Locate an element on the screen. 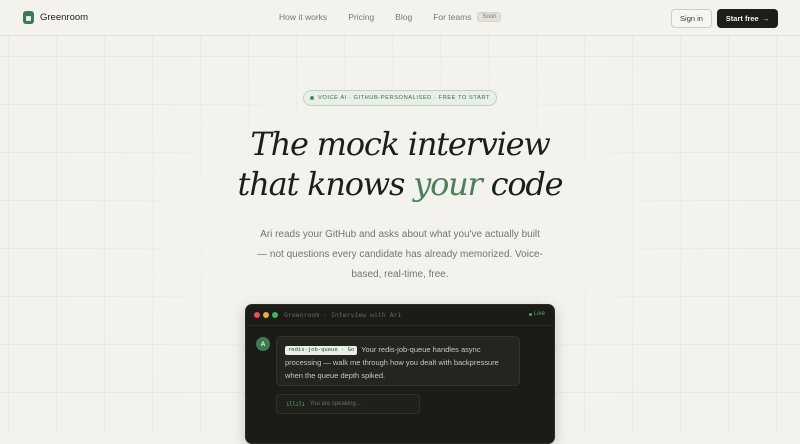  brand-name: Greenroom is located at coordinates (64, 17).